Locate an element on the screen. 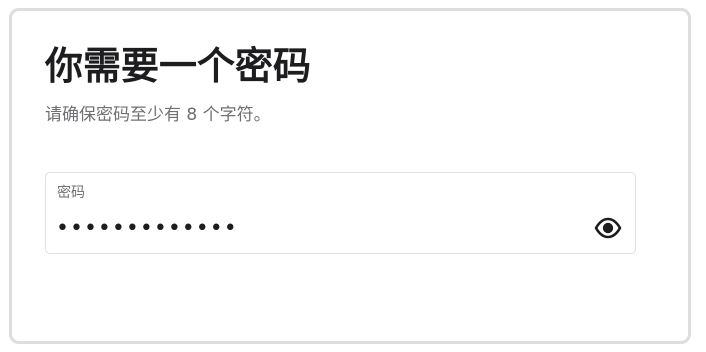 Image resolution: width=706 pixels, height=352 pixels. show-password-button is located at coordinates (608, 228).